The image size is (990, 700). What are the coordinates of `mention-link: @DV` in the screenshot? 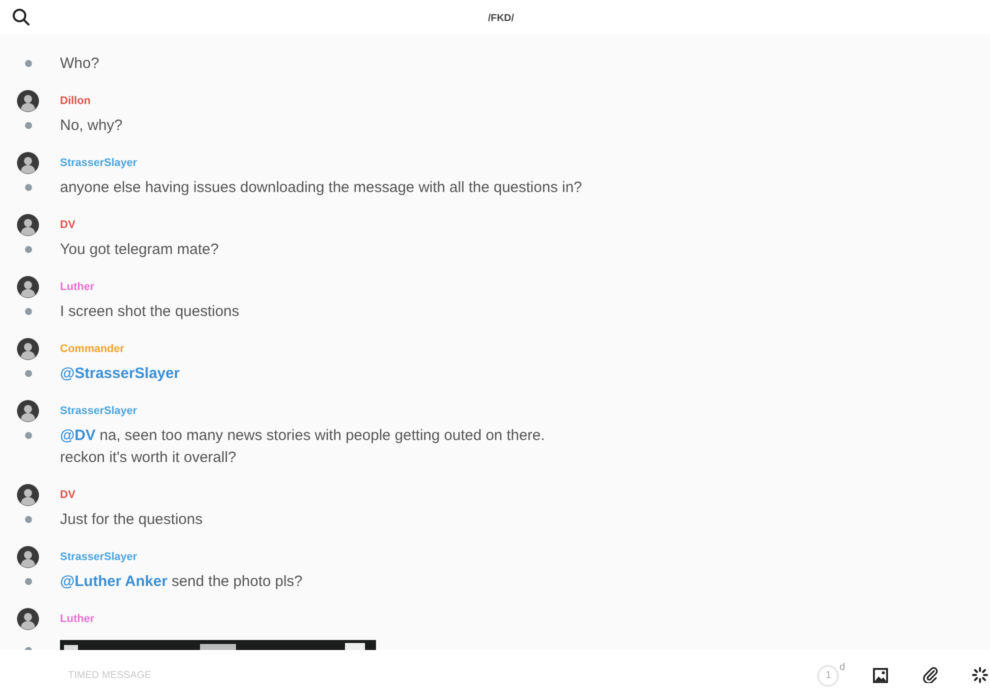 It's located at (78, 435).